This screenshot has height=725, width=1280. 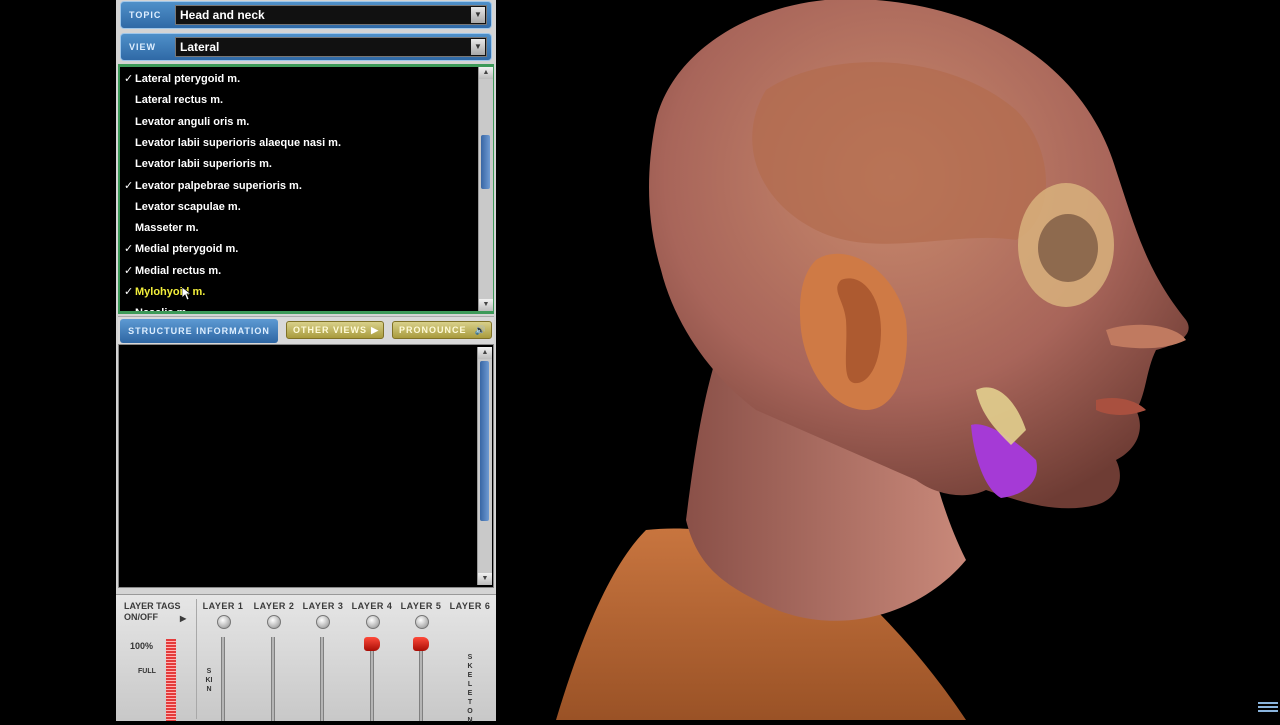 I want to click on info-scrollbar: ▲ ▼, so click(x=484, y=466).